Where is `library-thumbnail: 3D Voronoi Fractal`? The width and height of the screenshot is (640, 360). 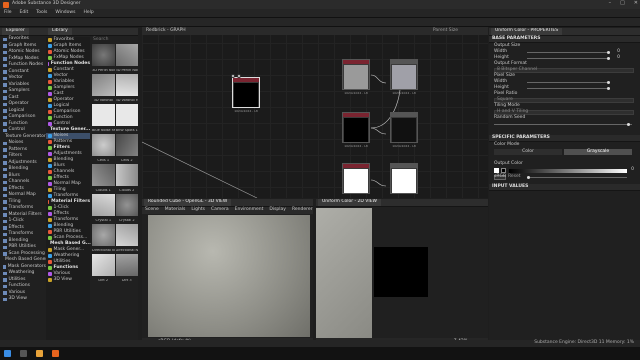 library-thumbnail: 3D Voronoi Fractal is located at coordinates (126, 87).